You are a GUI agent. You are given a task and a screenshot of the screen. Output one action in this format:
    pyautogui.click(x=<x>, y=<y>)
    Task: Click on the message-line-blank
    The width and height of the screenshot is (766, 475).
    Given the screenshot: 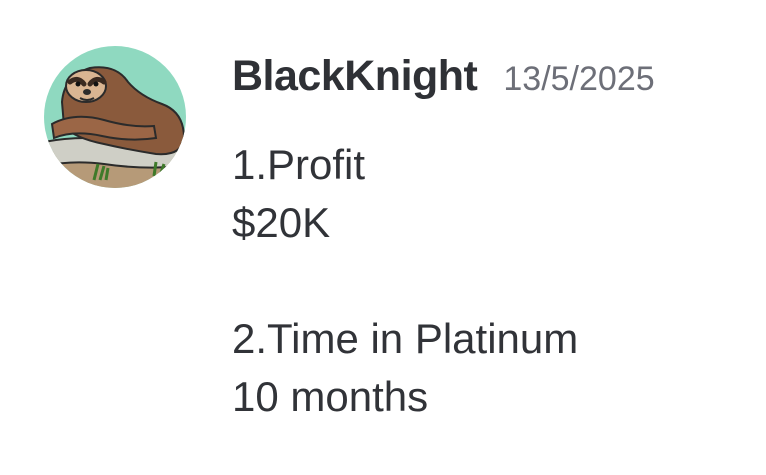 What is the action you would take?
    pyautogui.click(x=405, y=281)
    